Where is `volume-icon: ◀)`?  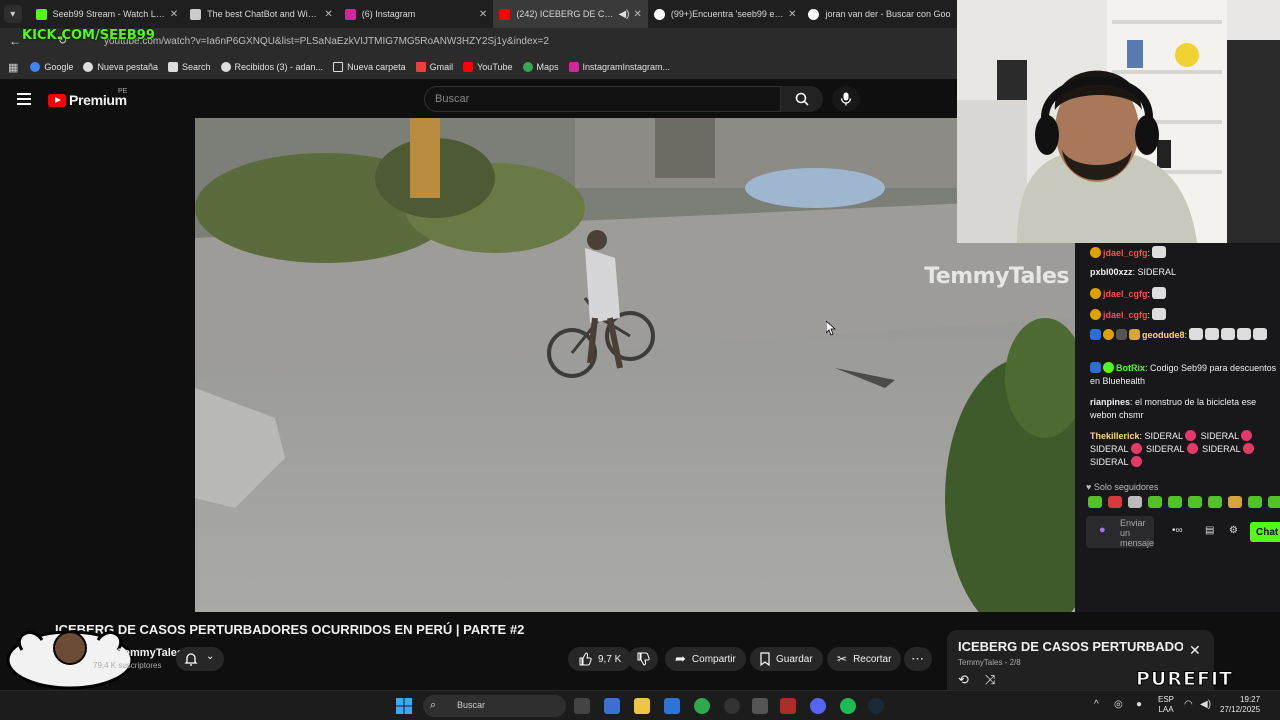 volume-icon: ◀) is located at coordinates (1205, 704).